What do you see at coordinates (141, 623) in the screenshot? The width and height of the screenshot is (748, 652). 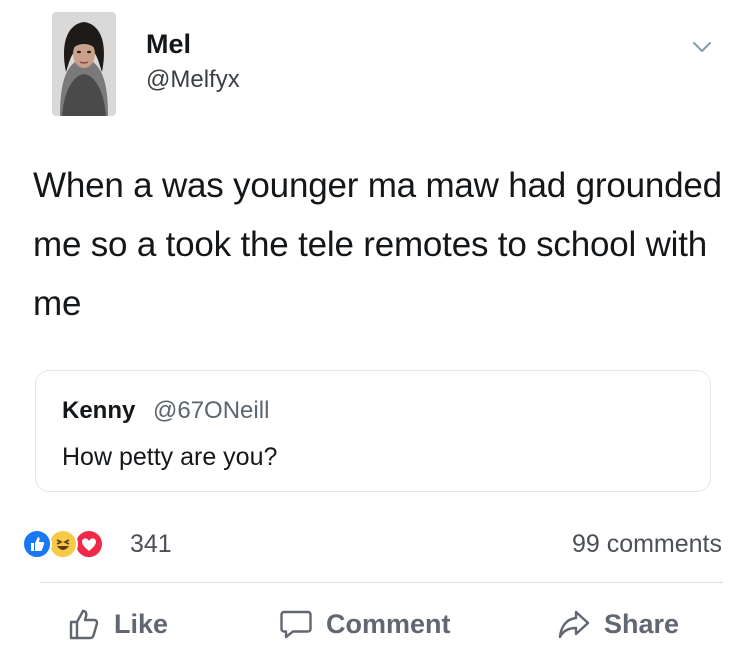 I see `like-label: Like` at bounding box center [141, 623].